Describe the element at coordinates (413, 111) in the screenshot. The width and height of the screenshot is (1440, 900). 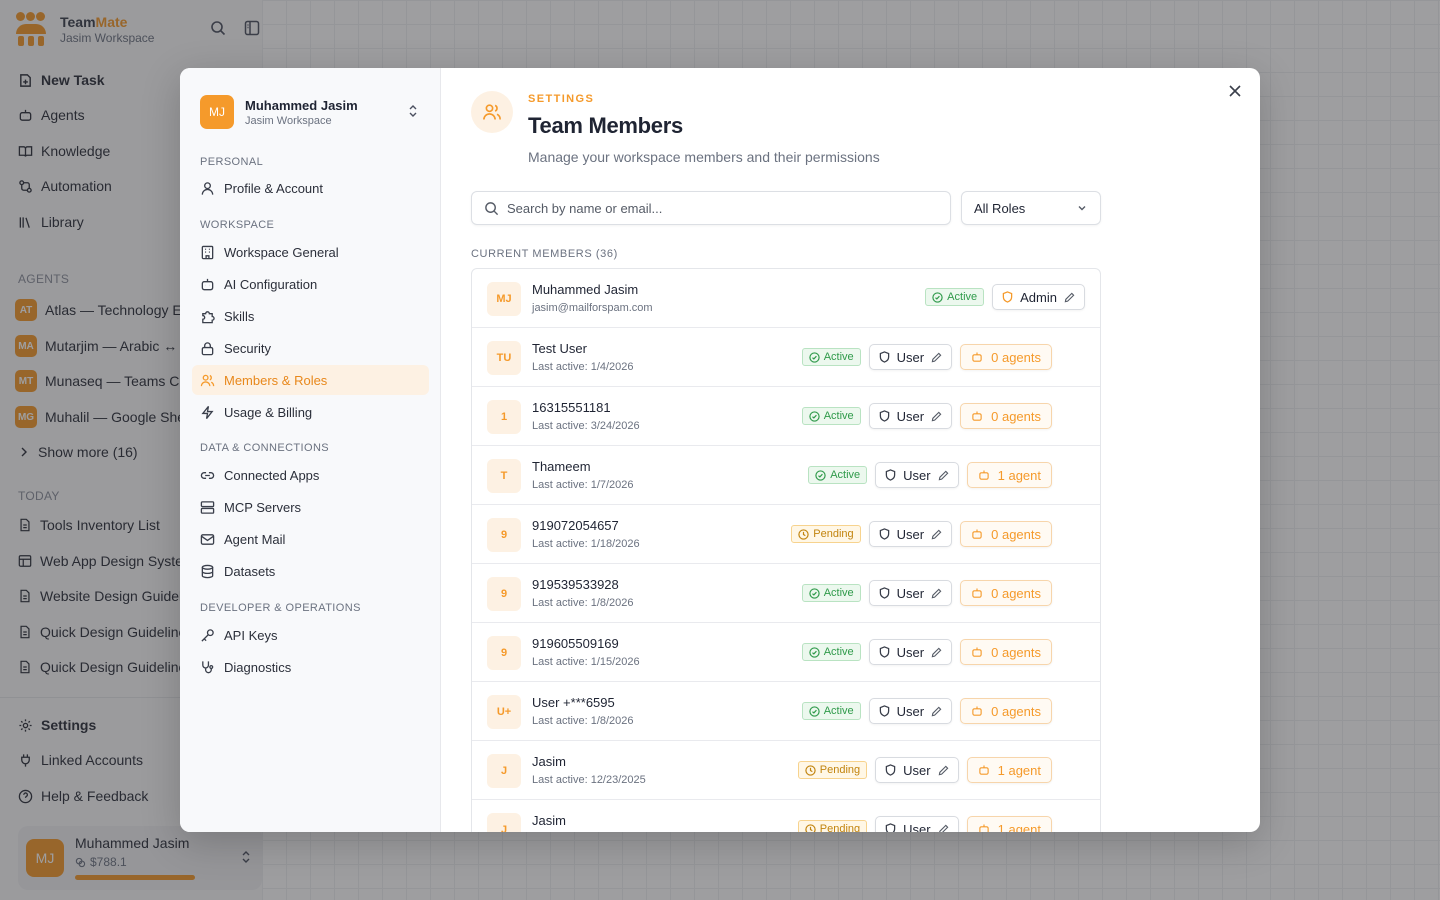
I see `workspace-switcher-icon` at that location.